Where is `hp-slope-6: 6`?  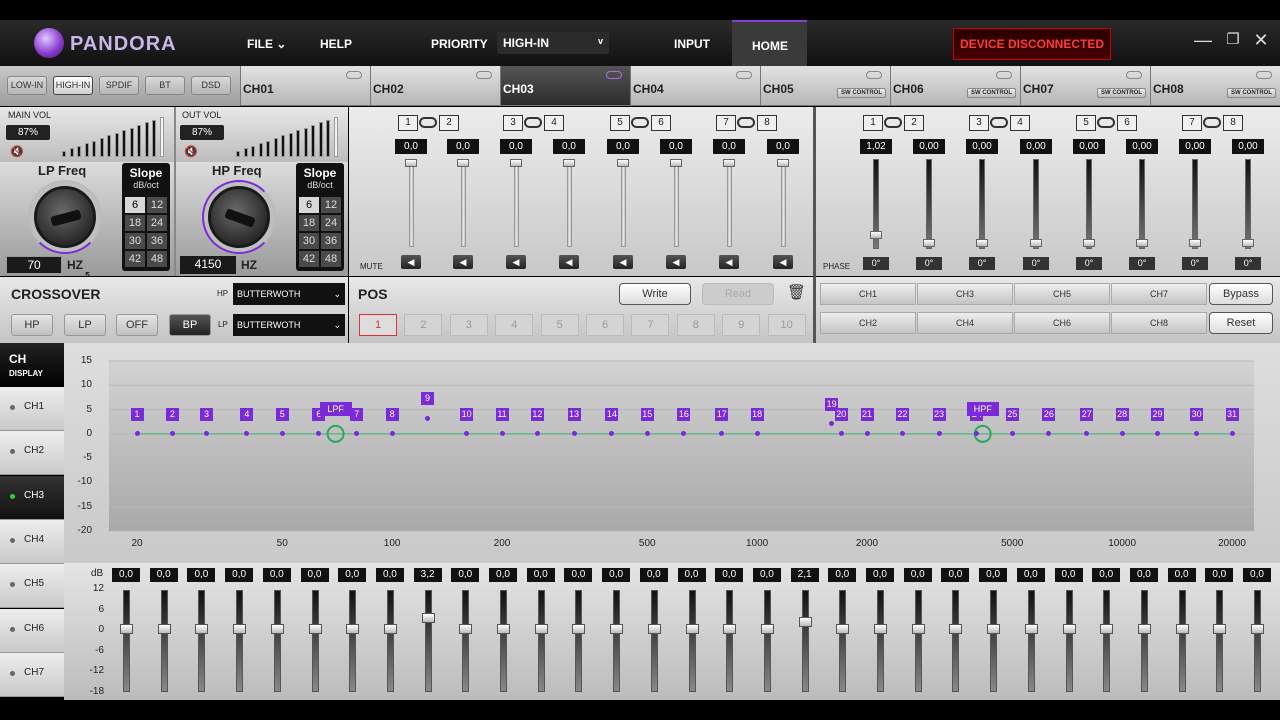 hp-slope-6: 6 is located at coordinates (309, 205).